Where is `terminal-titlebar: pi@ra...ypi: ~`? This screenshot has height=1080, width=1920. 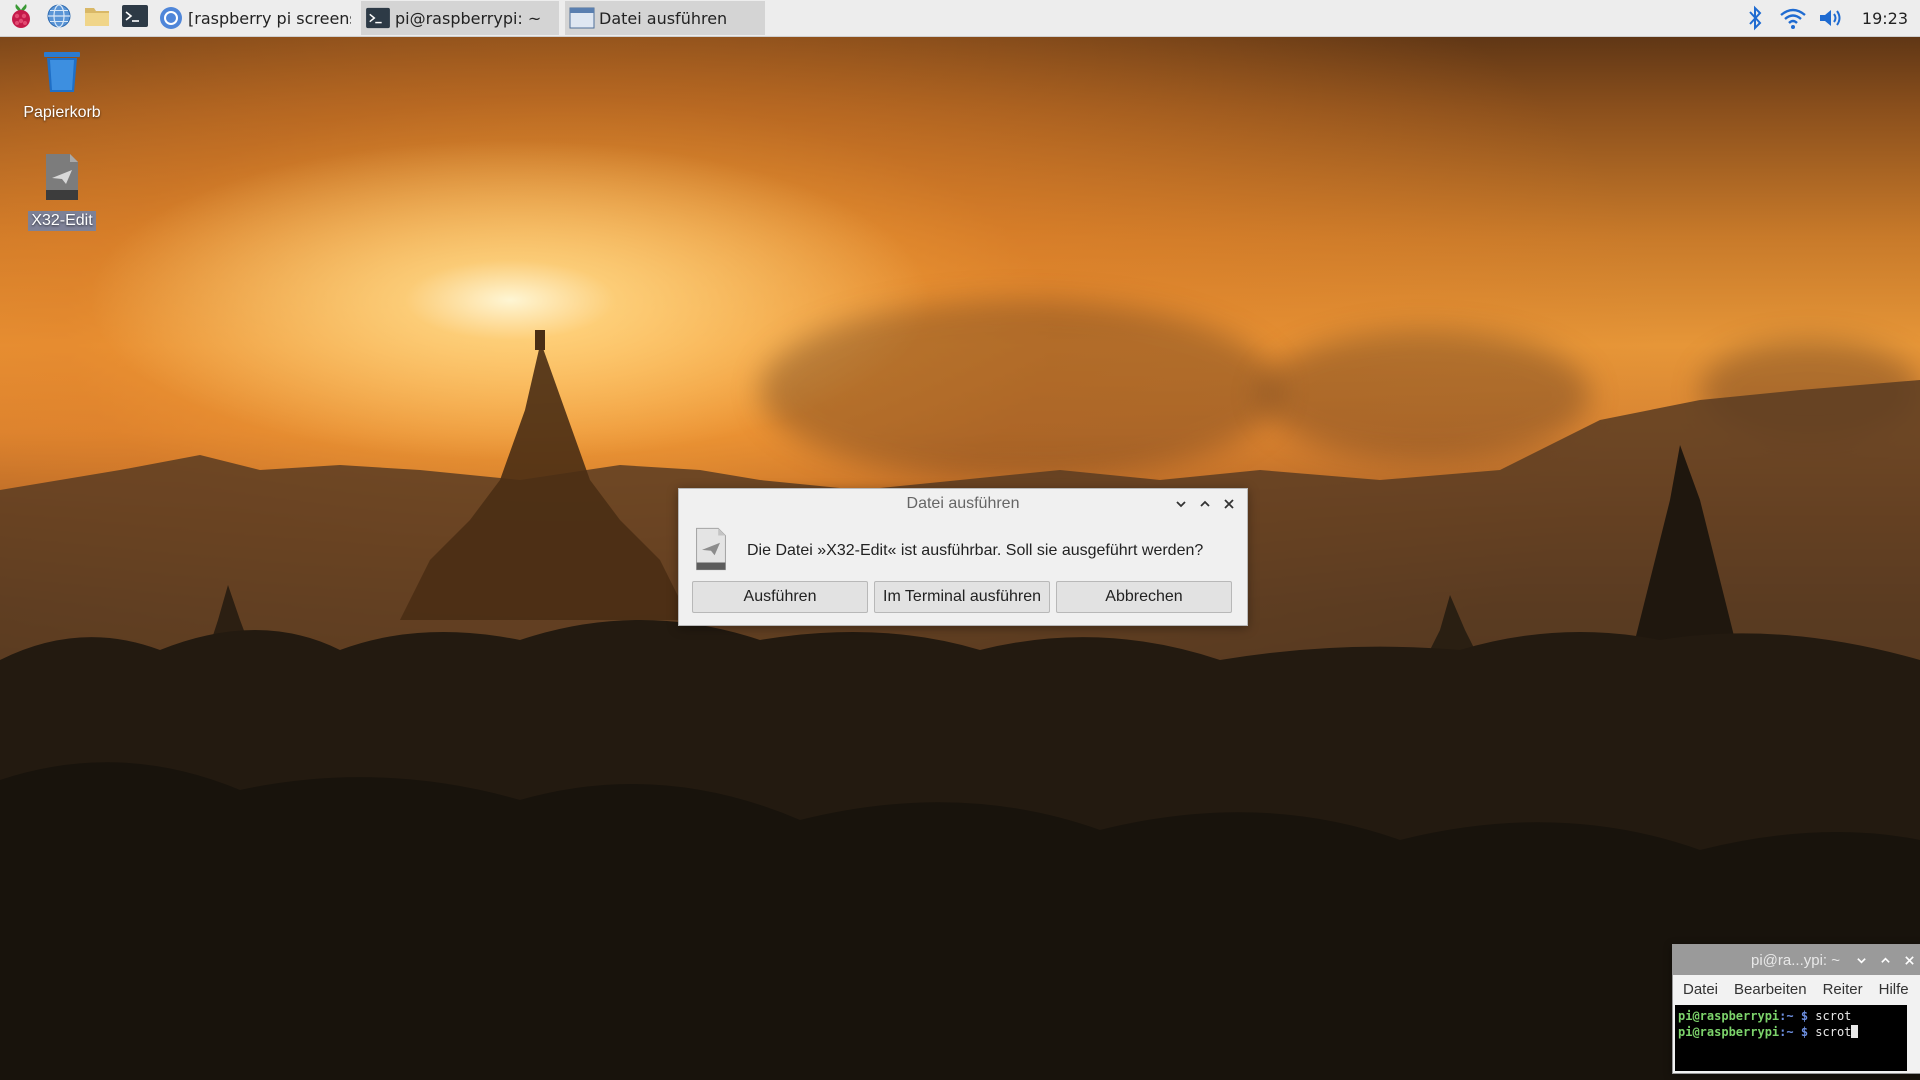
terminal-titlebar: pi@ra...ypi: ~ is located at coordinates (1796, 960).